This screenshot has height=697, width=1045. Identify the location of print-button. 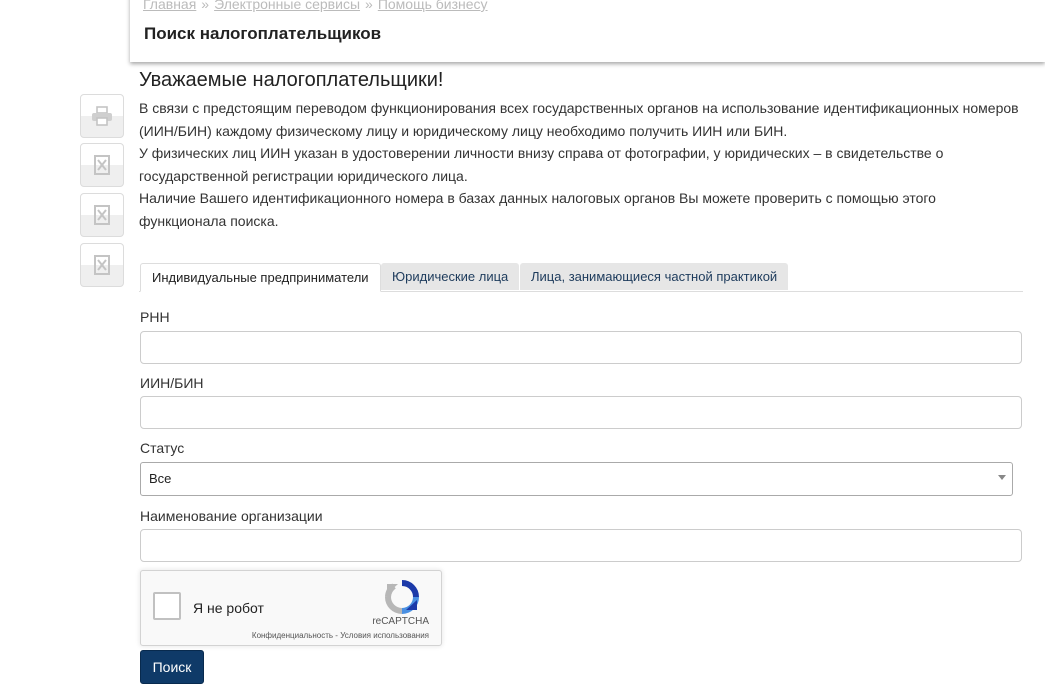
(102, 116).